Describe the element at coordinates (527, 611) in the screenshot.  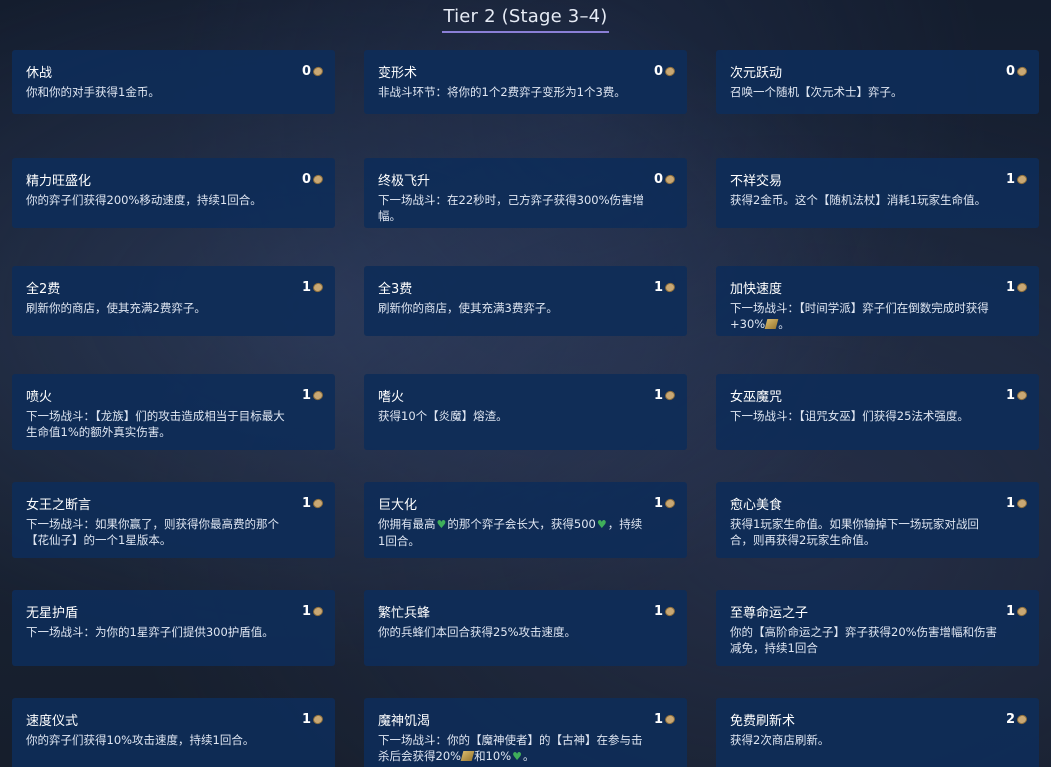
I see `card-header: 繁忙兵蜂 1` at that location.